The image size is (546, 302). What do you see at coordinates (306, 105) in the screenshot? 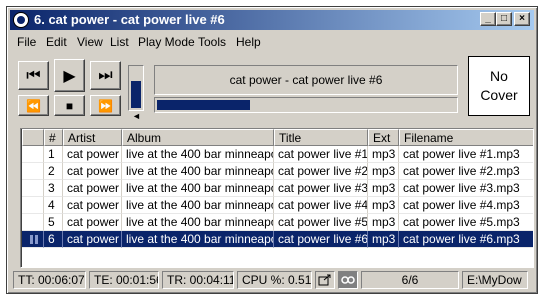
I see `seek-bar` at bounding box center [306, 105].